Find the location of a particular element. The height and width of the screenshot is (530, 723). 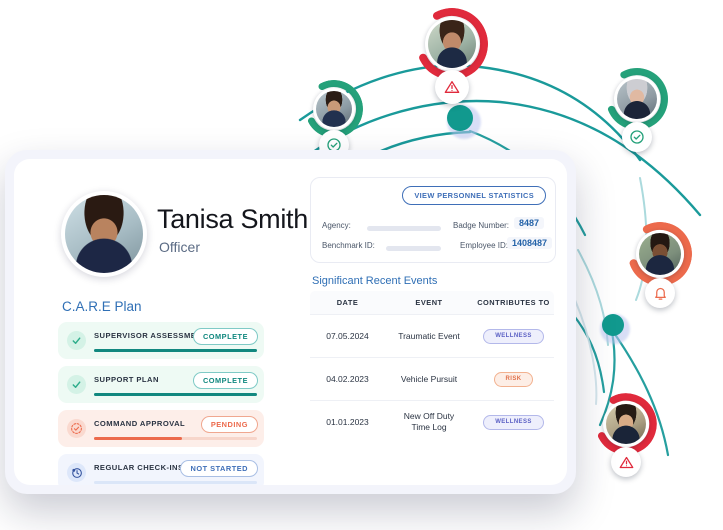

agency-redacted-value is located at coordinates (404, 228).